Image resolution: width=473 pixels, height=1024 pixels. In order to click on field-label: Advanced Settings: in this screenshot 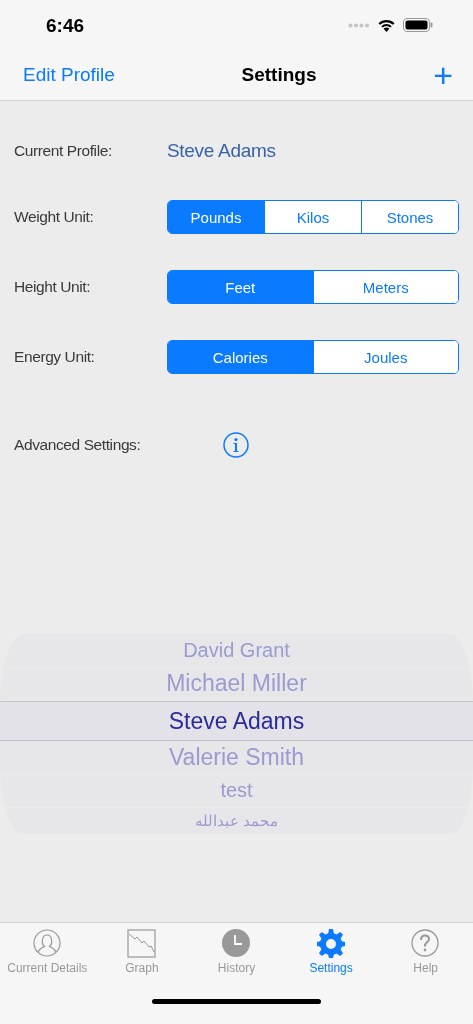, I will do `click(78, 445)`.